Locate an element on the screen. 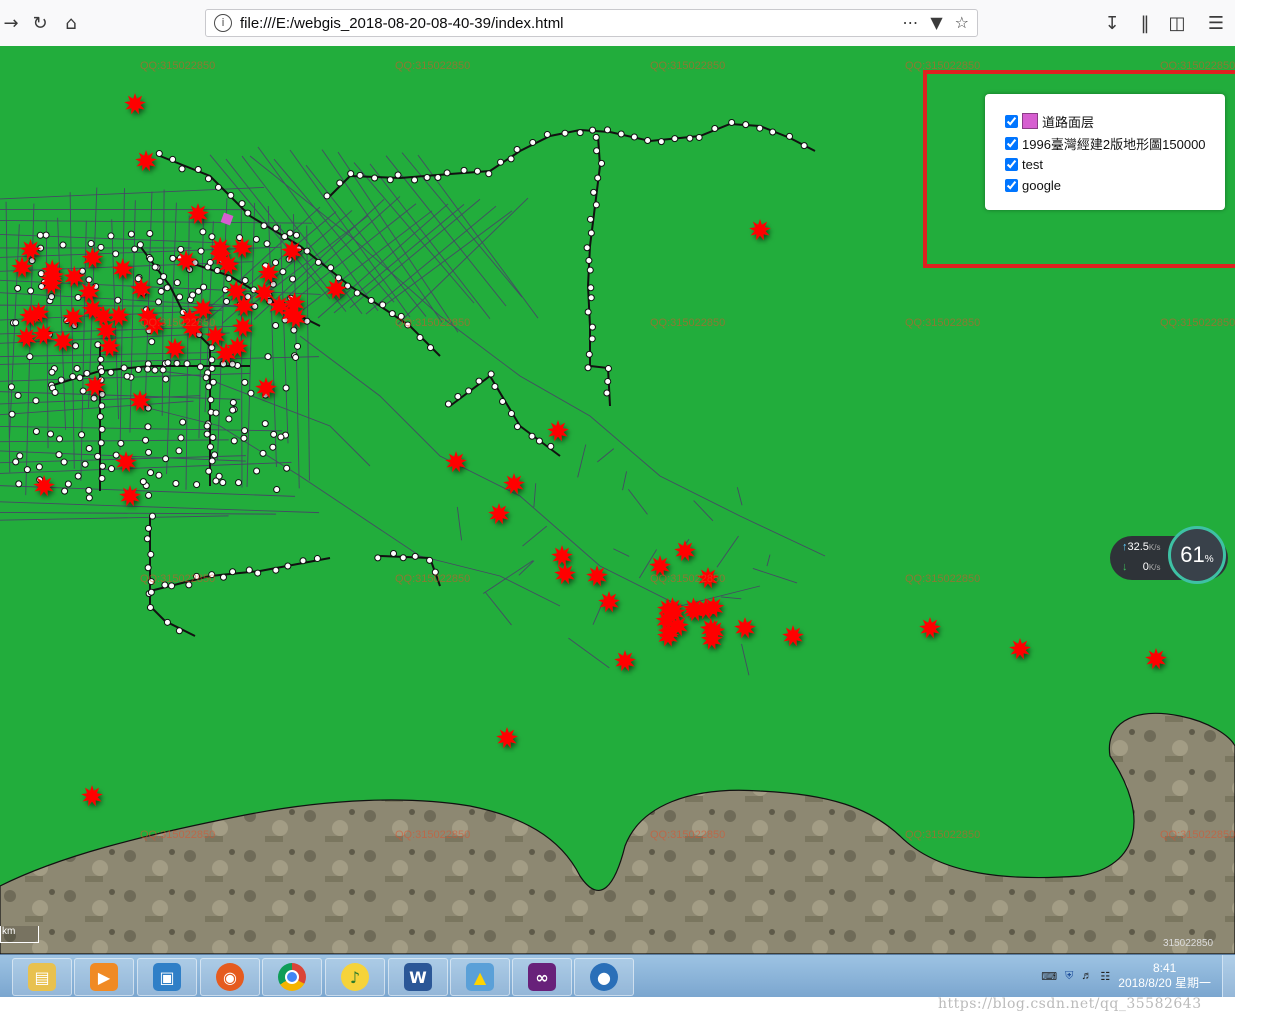 The image size is (1280, 1024). system-tray: ⌨ ⛨ ♬ ☷ 8:41 2018/8/20 星期一 is located at coordinates (1126, 976).